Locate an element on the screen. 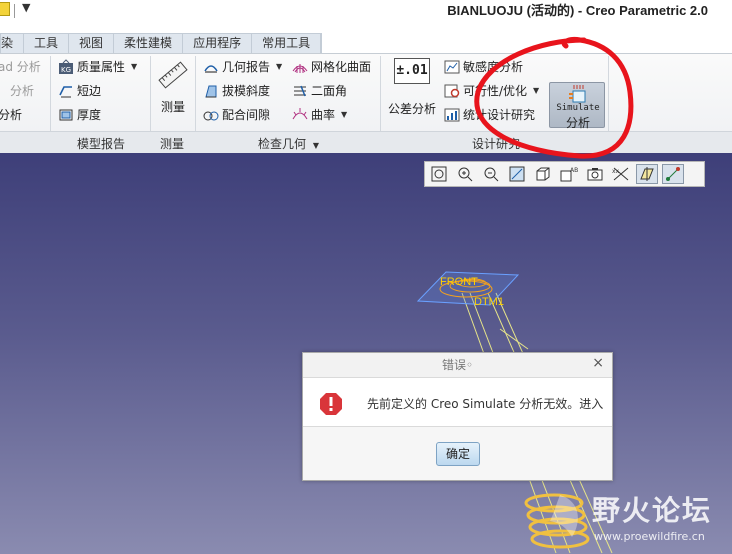 The height and width of the screenshot is (554, 732). mesh-surface-icon is located at coordinates (300, 68).